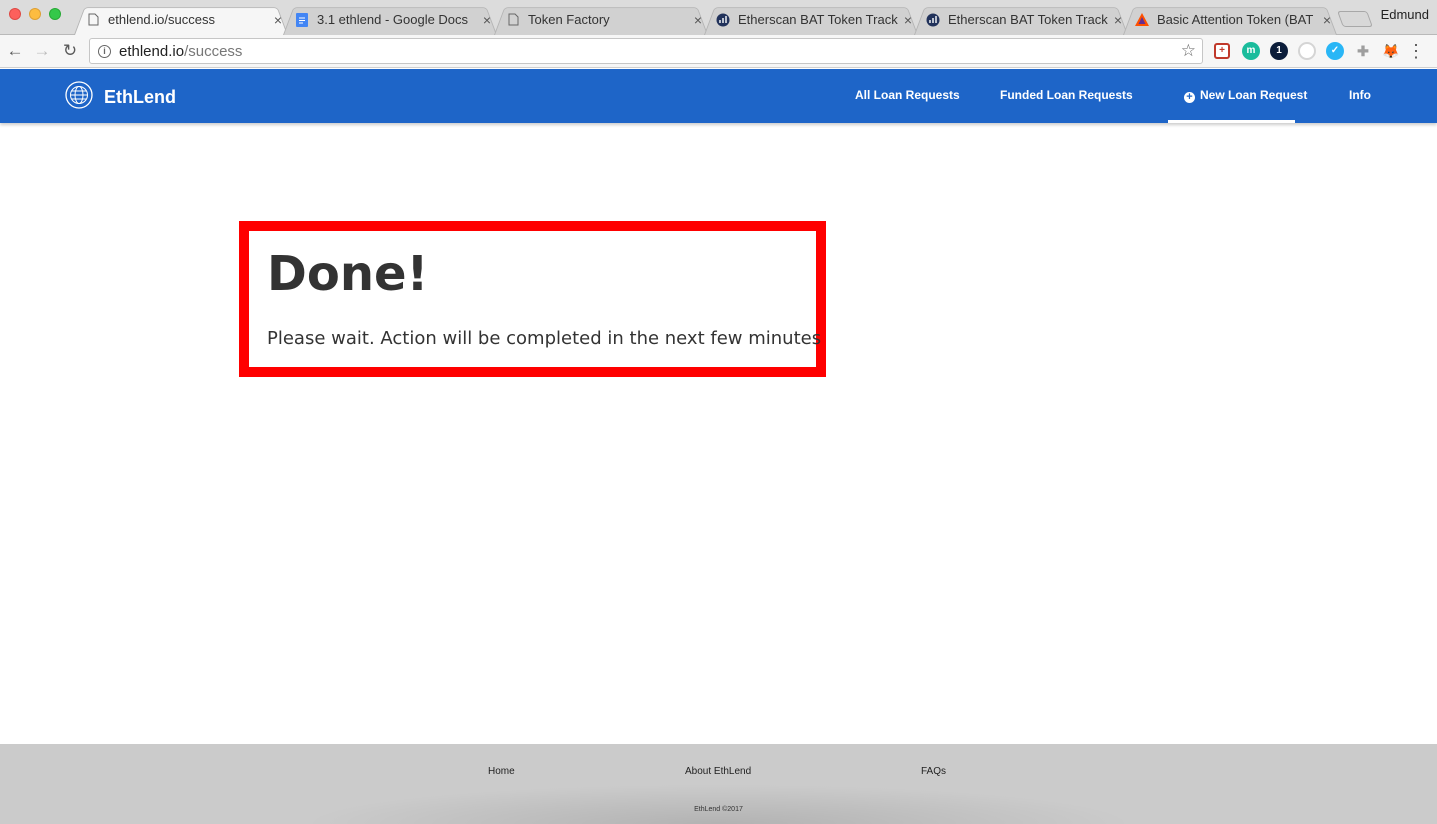  Describe the element at coordinates (1254, 95) in the screenshot. I see `nav-new-loan-label: New Loan Request` at that location.